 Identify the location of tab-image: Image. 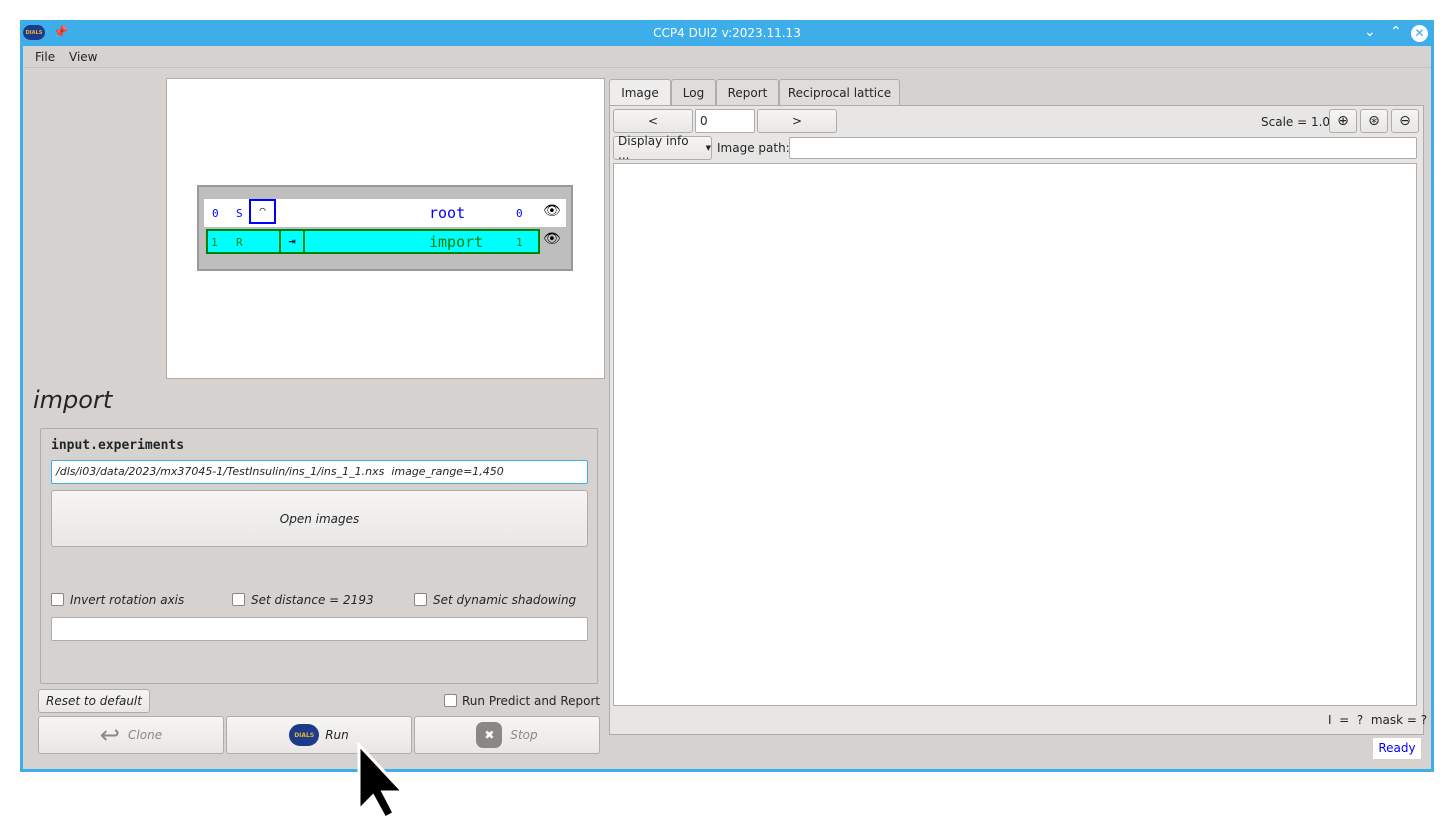
(640, 92).